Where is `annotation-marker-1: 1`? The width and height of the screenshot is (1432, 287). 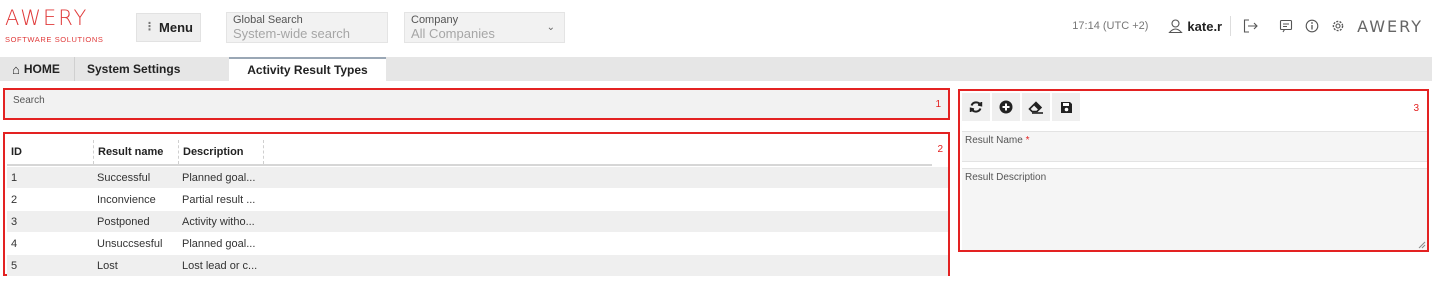 annotation-marker-1: 1 is located at coordinates (938, 104).